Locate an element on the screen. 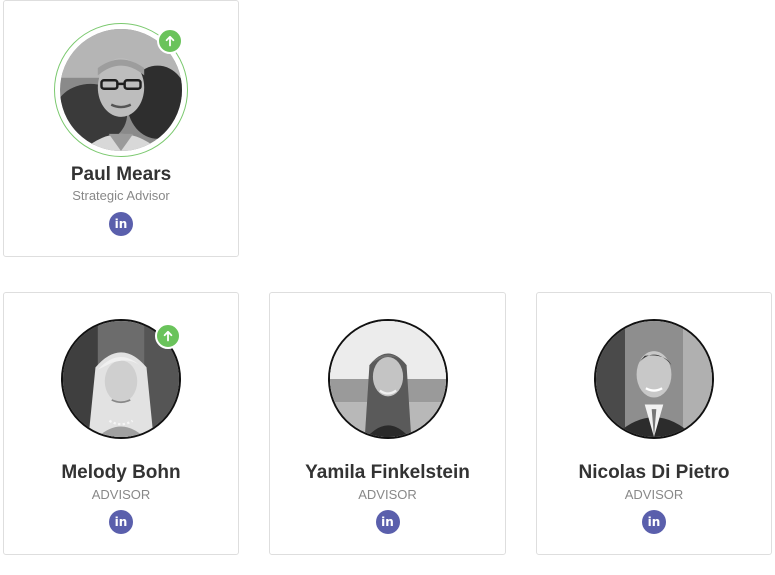  member-role: Strategic Advisor is located at coordinates (121, 195).